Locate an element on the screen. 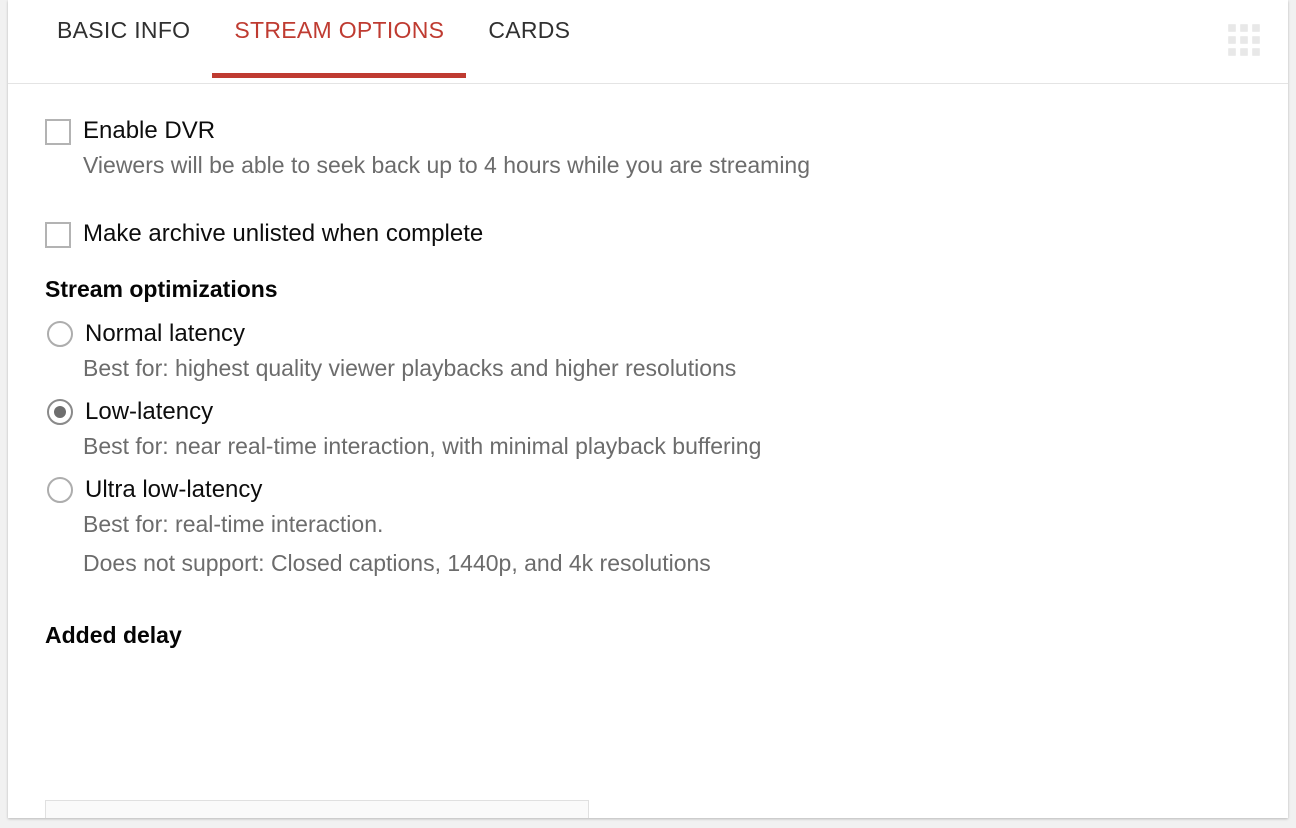 The width and height of the screenshot is (1296, 828). tab-cards-label: CARDS is located at coordinates (529, 30).